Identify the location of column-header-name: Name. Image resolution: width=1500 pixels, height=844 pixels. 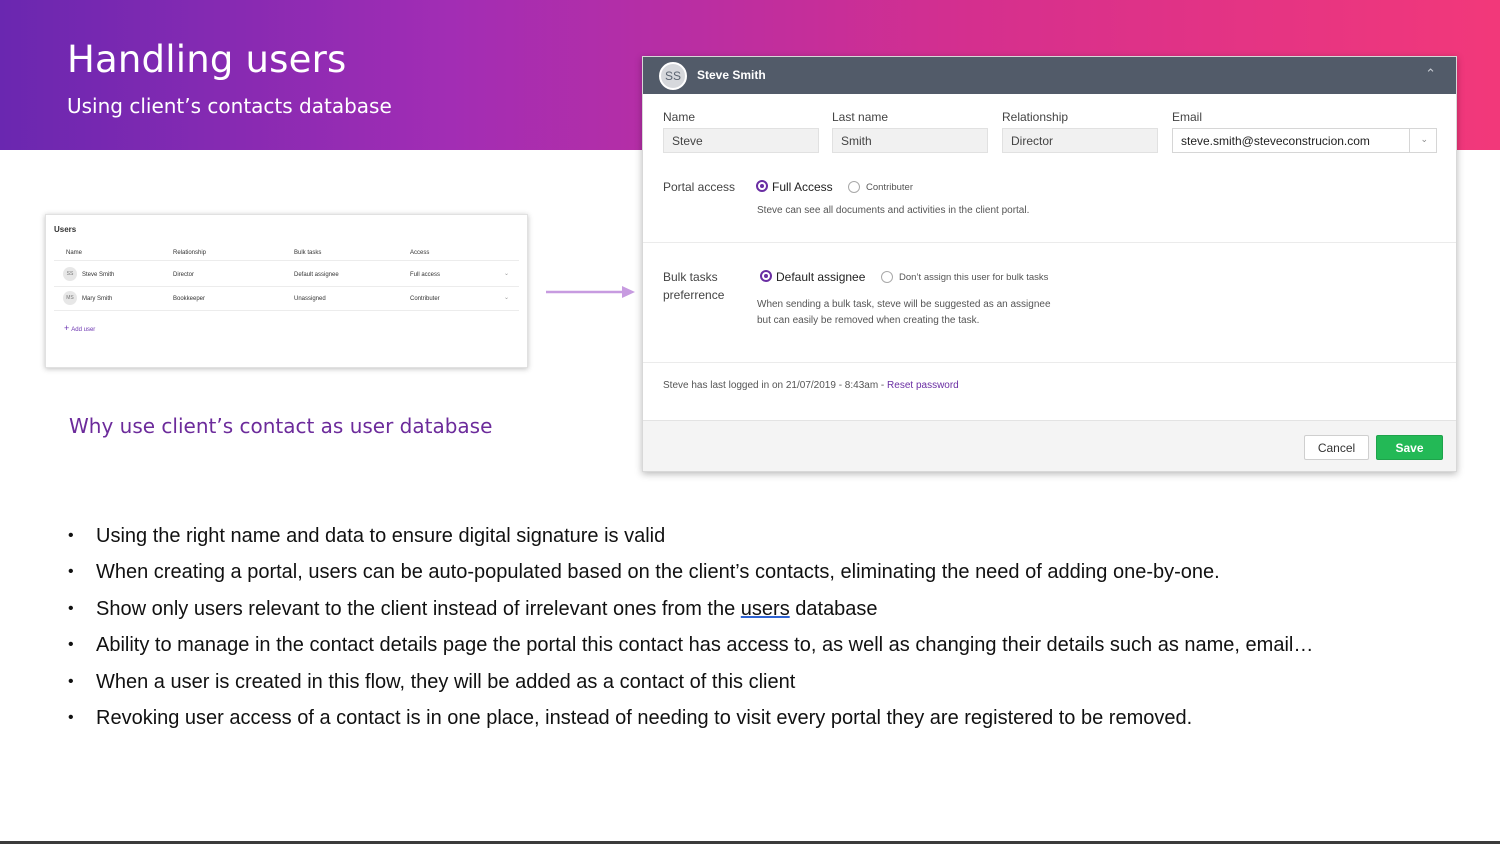
(74, 253).